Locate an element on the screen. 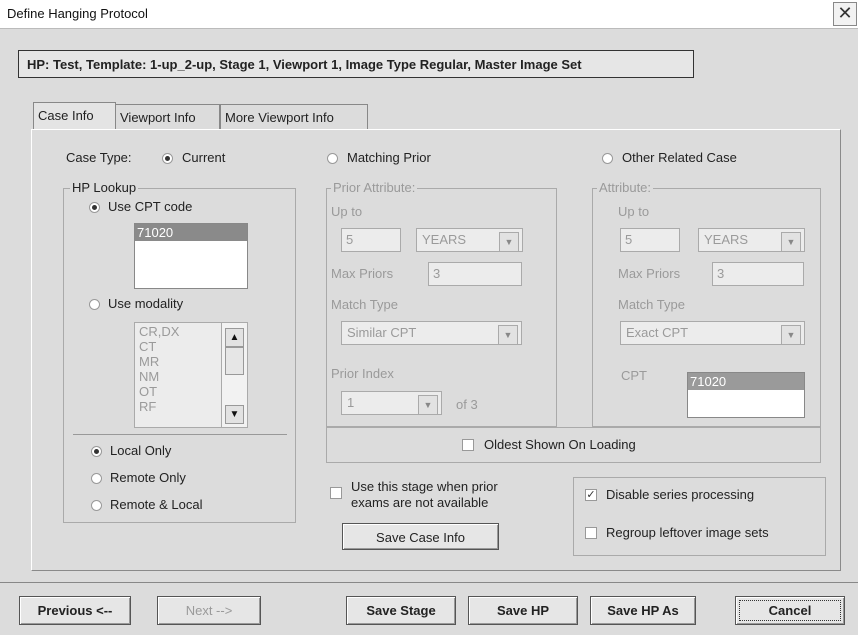  prior-index-label: Prior Index is located at coordinates (362, 373).